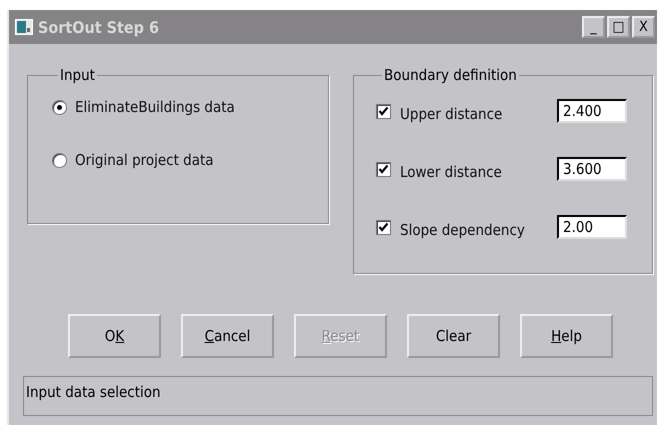 The height and width of the screenshot is (425, 665). I want to click on minimize-button: _, so click(593, 27).